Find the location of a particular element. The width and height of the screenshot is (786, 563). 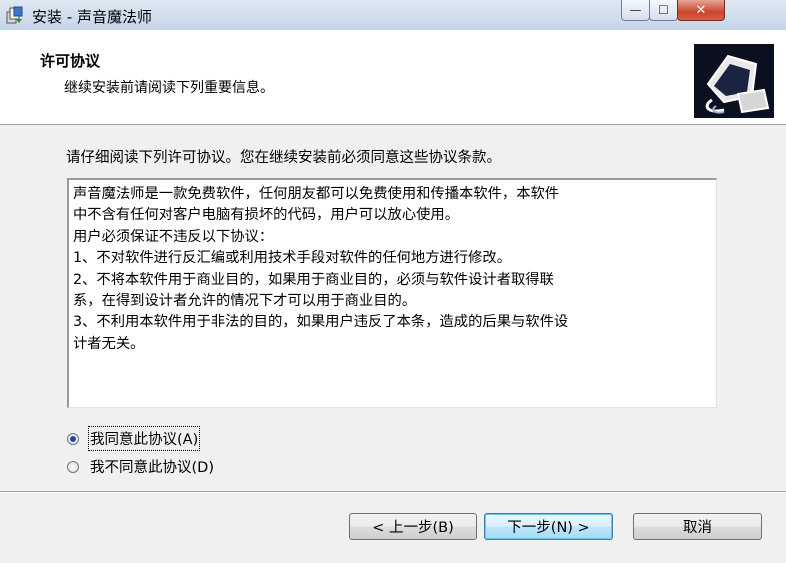

cancel-button: 取消 is located at coordinates (697, 526).